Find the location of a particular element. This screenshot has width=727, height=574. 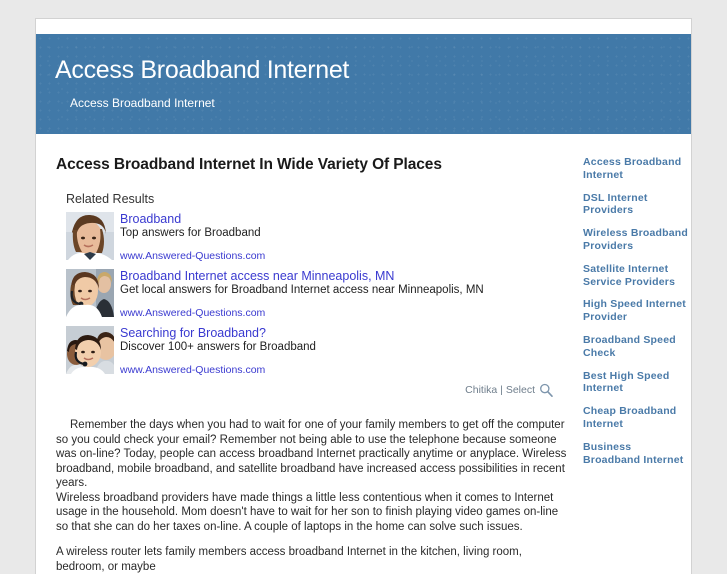

sidebar-item-high-speed-internet-provider: High Speed Internet Provider is located at coordinates (637, 311).